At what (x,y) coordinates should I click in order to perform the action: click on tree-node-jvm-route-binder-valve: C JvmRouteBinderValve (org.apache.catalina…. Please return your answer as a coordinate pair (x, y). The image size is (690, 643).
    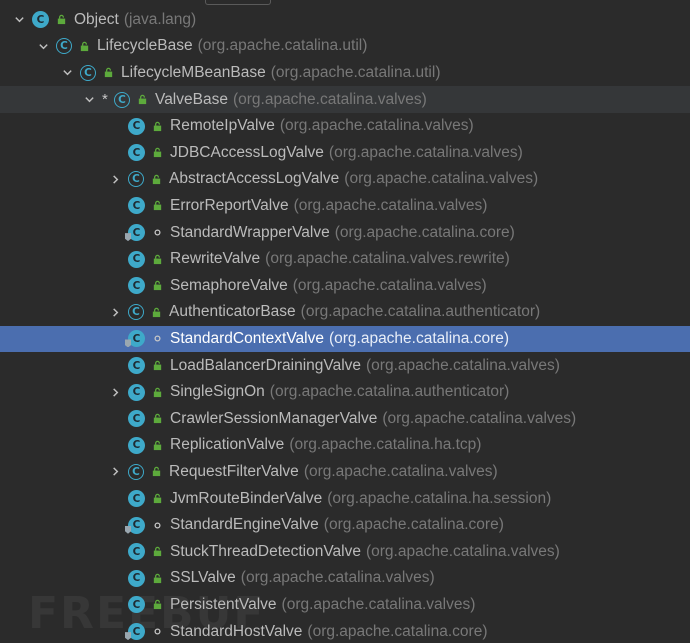
    Looking at the image, I should click on (345, 498).